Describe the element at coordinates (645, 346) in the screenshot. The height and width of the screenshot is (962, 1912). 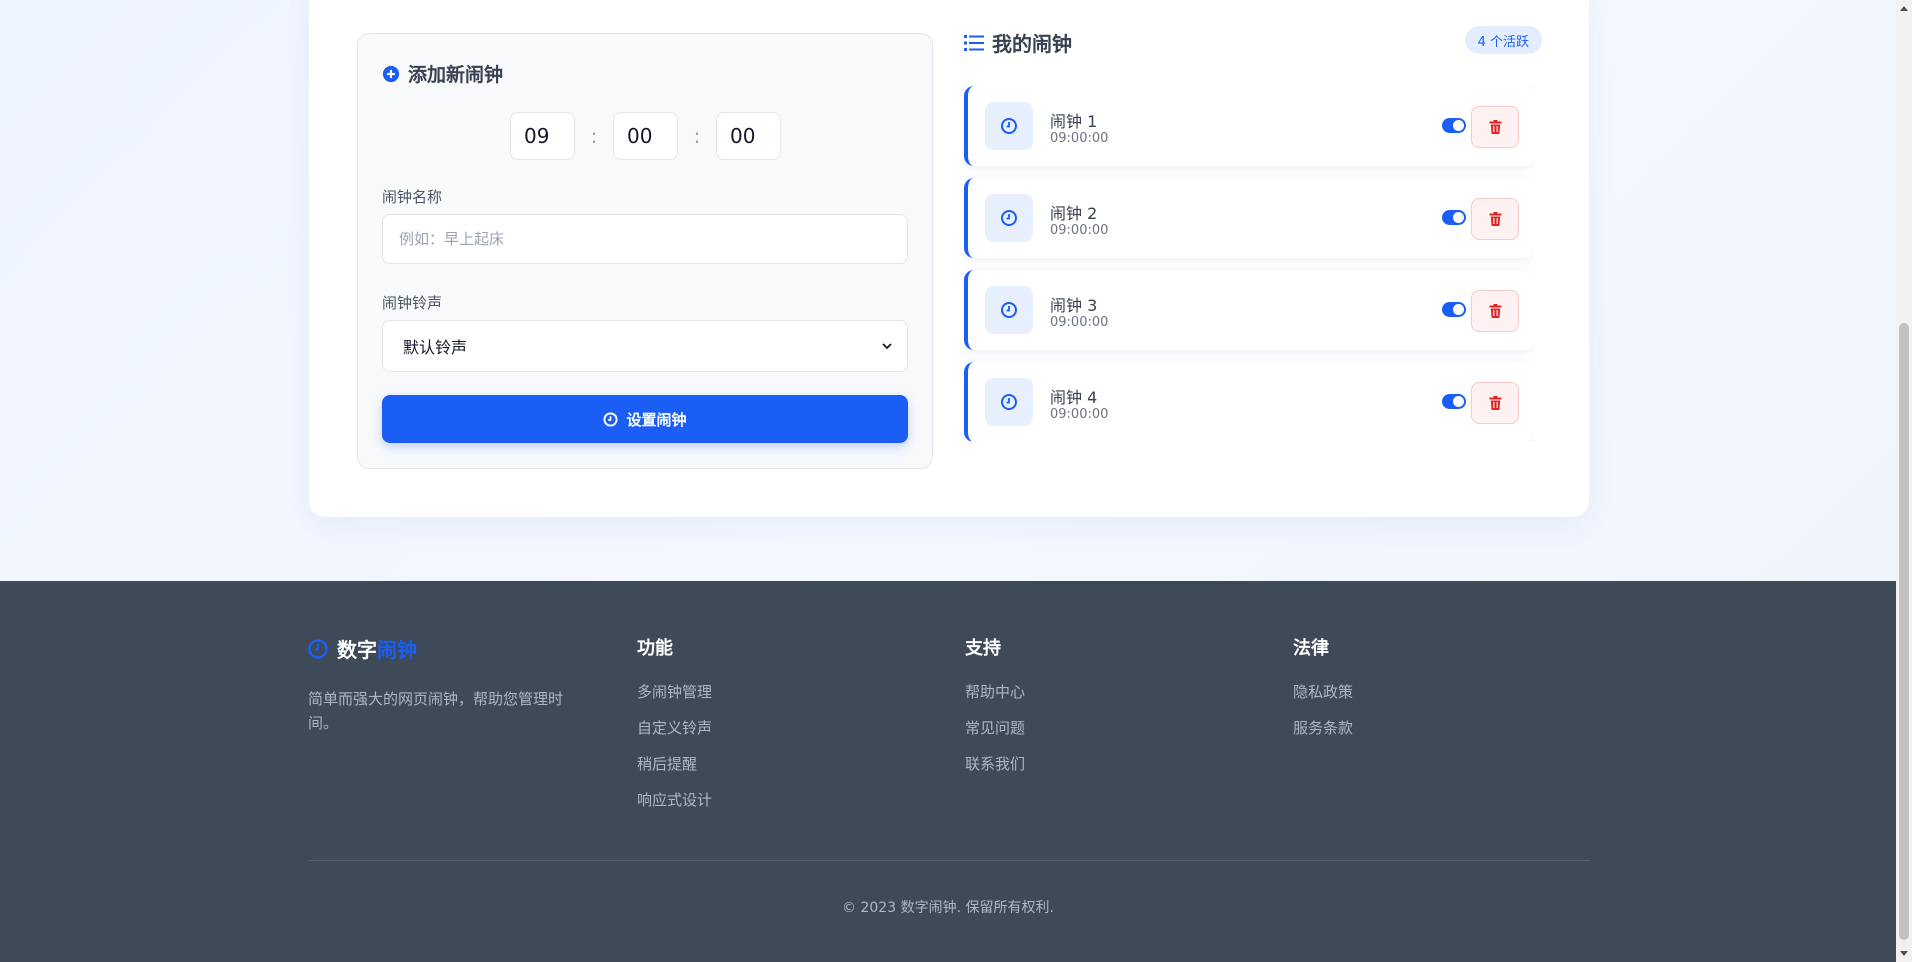
I see `alarm-sound-select: 默认铃声` at that location.